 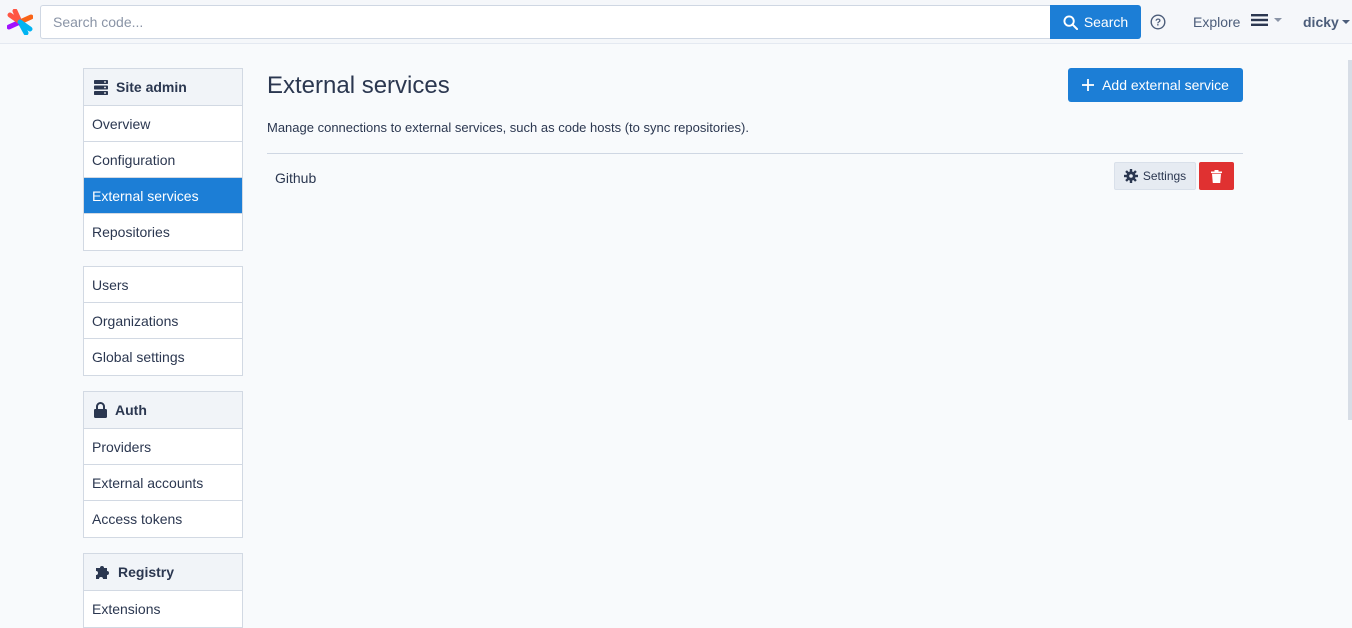 I want to click on sidebar-users-group: Users Organizations Global settings, so click(x=163, y=321).